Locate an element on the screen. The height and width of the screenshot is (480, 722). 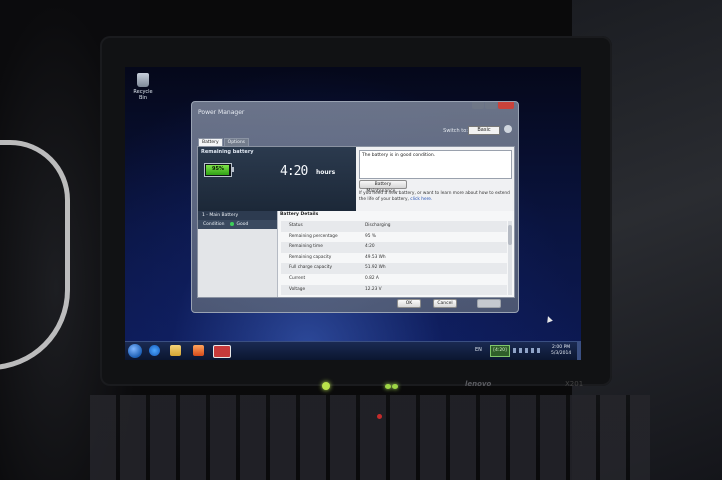
taskbar: EN [4:20] 2:00 PM 5/3/2014 is located at coordinates (353, 350).